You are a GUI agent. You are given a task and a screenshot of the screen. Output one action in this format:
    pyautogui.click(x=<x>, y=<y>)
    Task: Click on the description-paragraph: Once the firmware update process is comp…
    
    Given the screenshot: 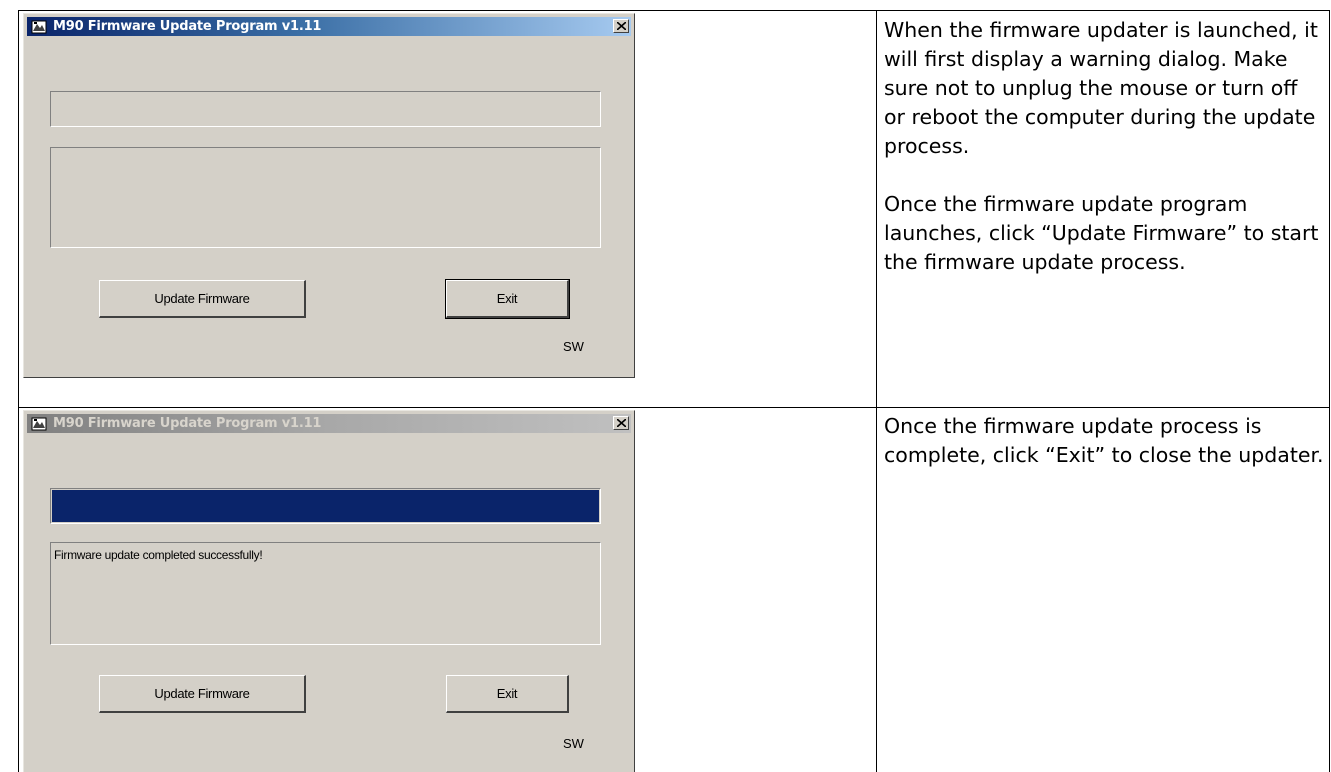 What is the action you would take?
    pyautogui.click(x=1104, y=440)
    